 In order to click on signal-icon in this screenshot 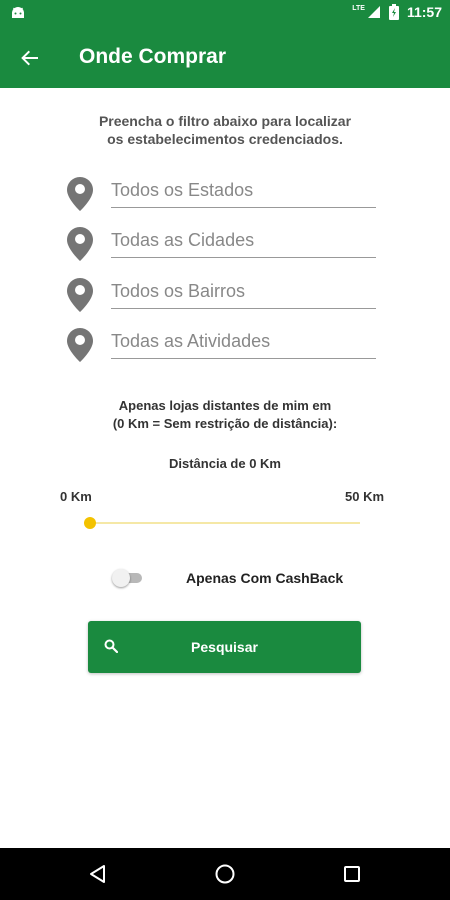, I will do `click(373, 12)`.